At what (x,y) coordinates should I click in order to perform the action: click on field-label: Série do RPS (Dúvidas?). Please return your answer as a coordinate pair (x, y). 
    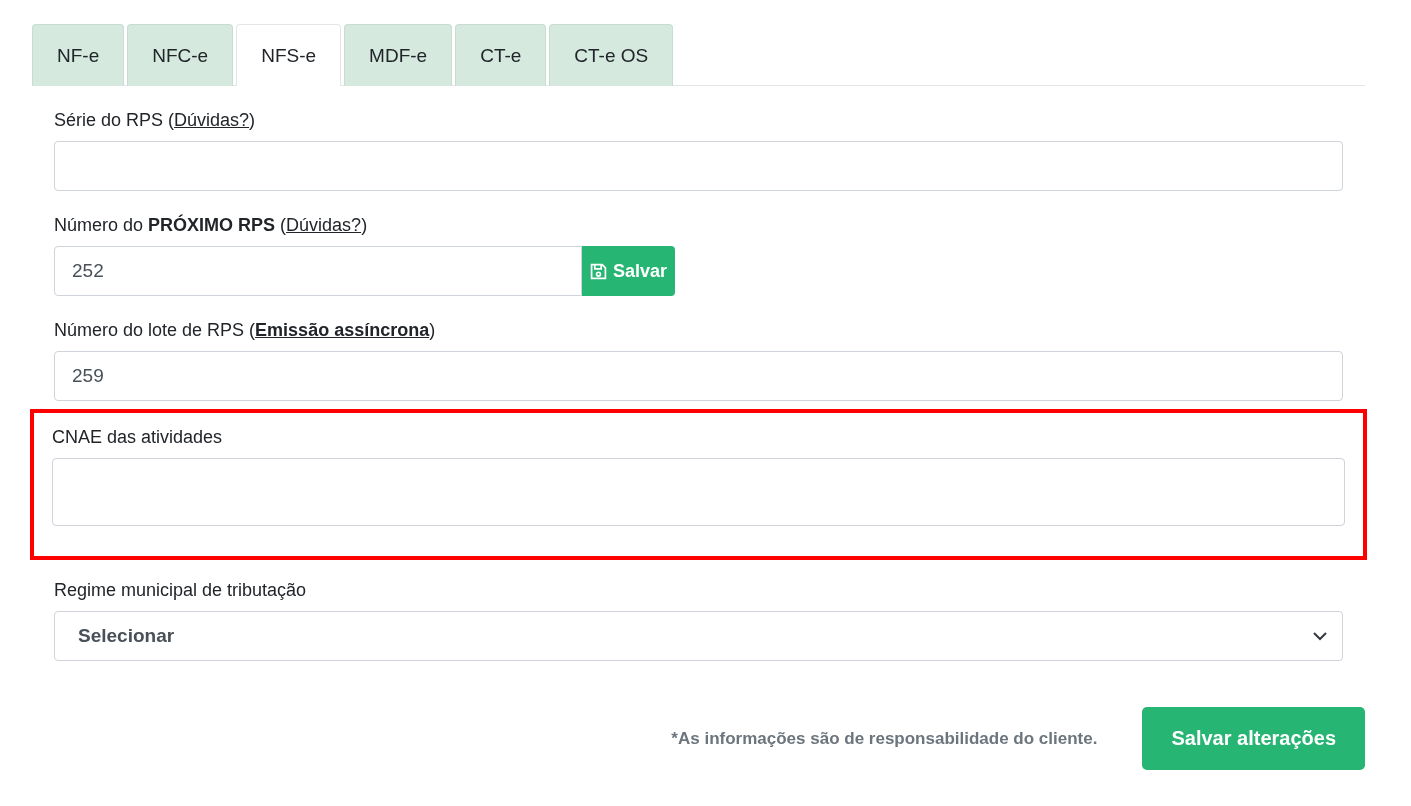
    Looking at the image, I should click on (155, 120).